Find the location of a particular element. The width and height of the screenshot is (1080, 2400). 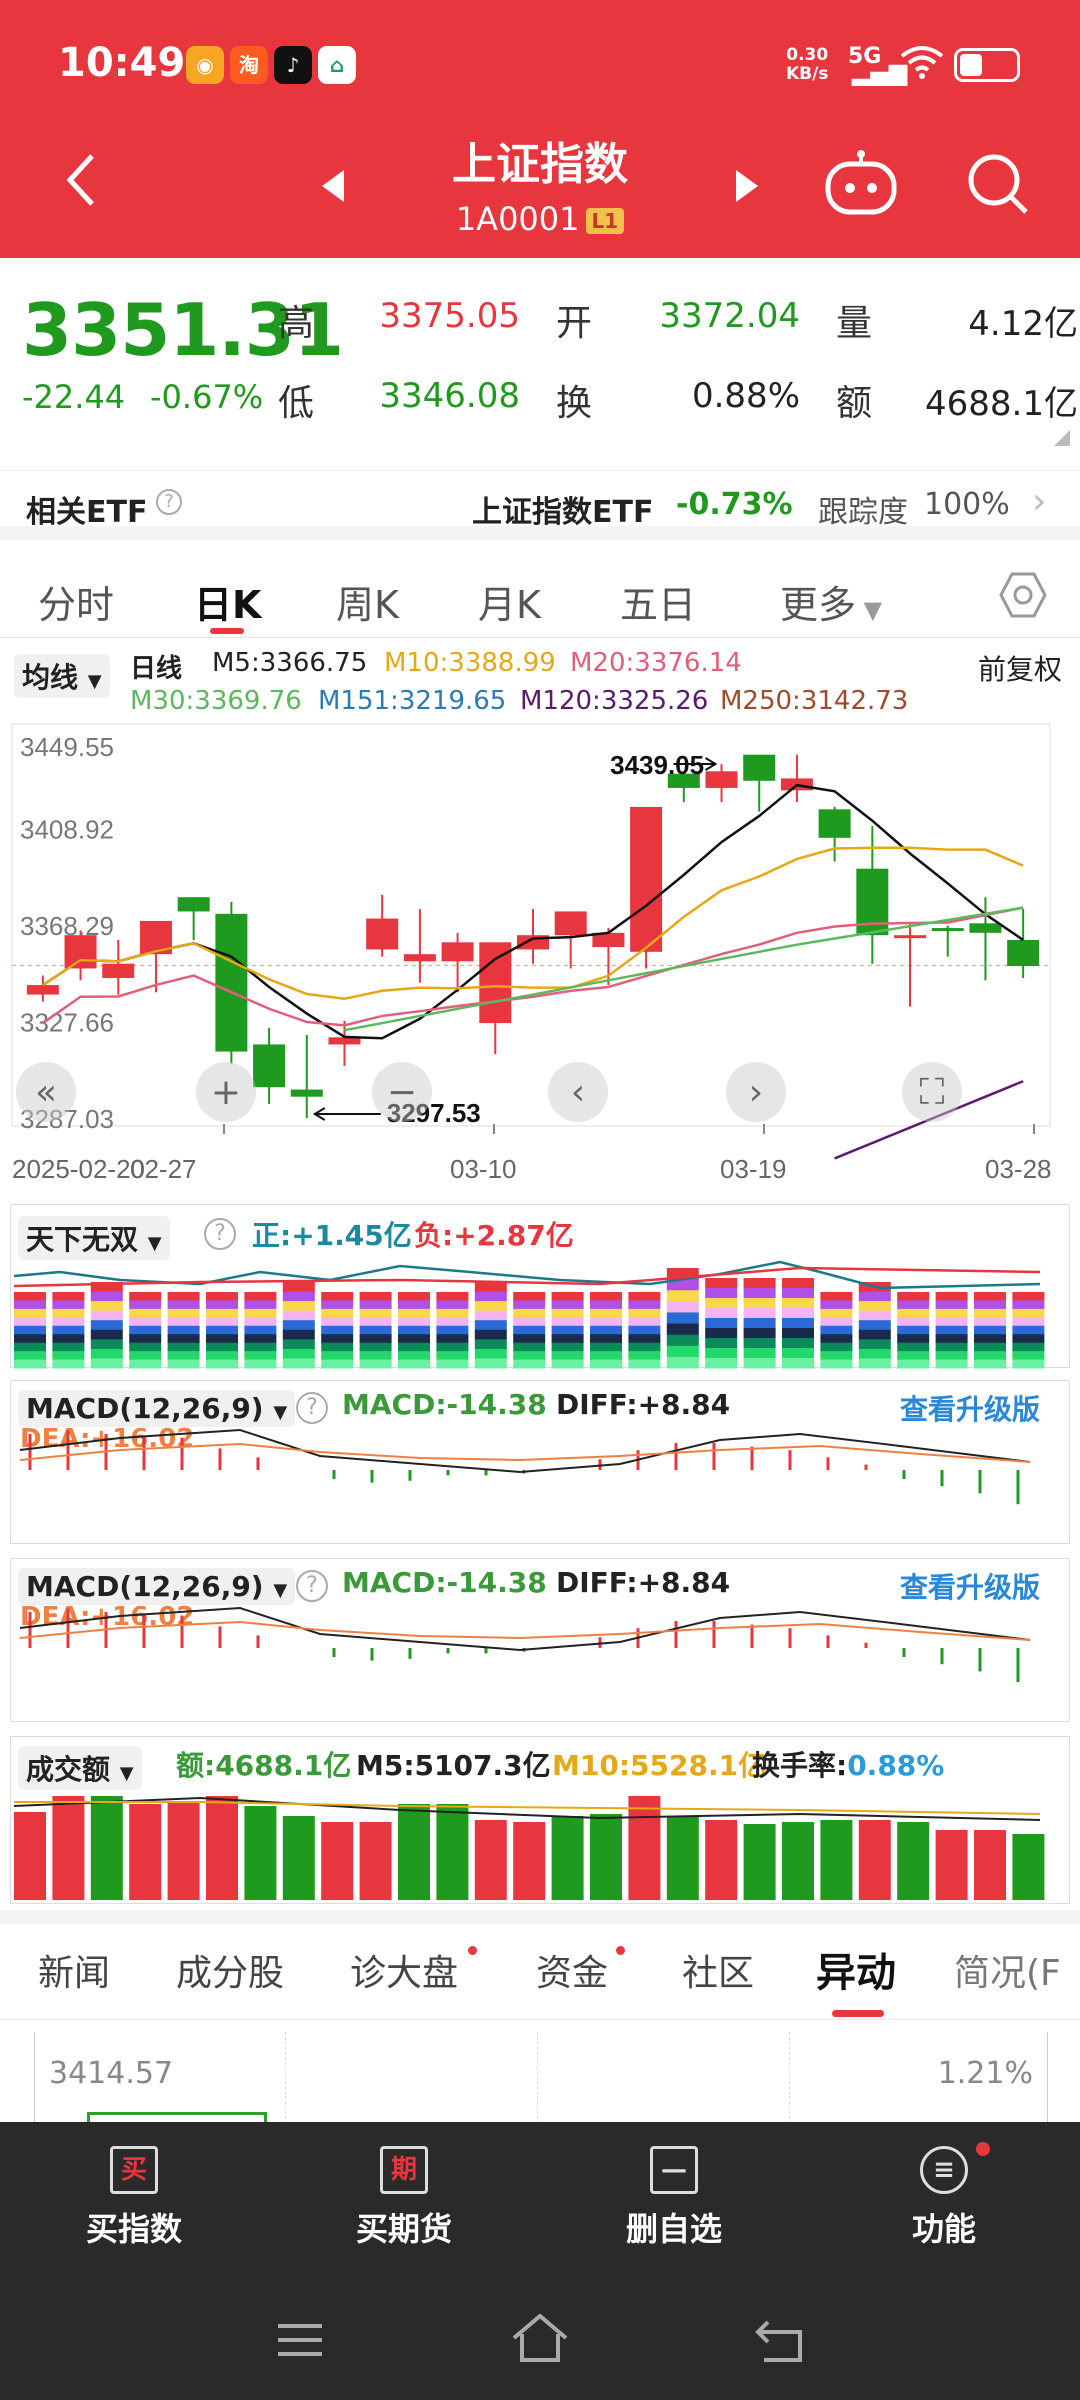

recent-apps-icon is located at coordinates (300, 2342).